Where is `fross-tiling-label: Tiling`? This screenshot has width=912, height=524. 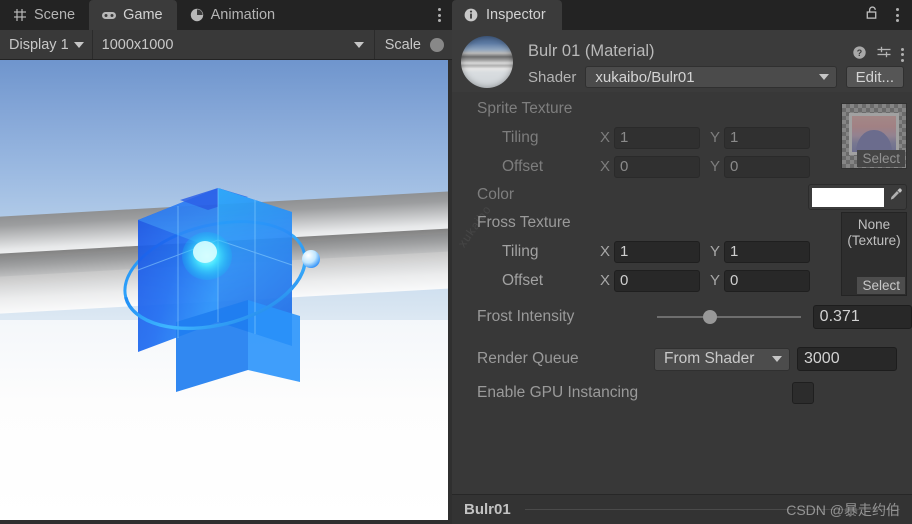 fross-tiling-label: Tiling is located at coordinates (520, 251).